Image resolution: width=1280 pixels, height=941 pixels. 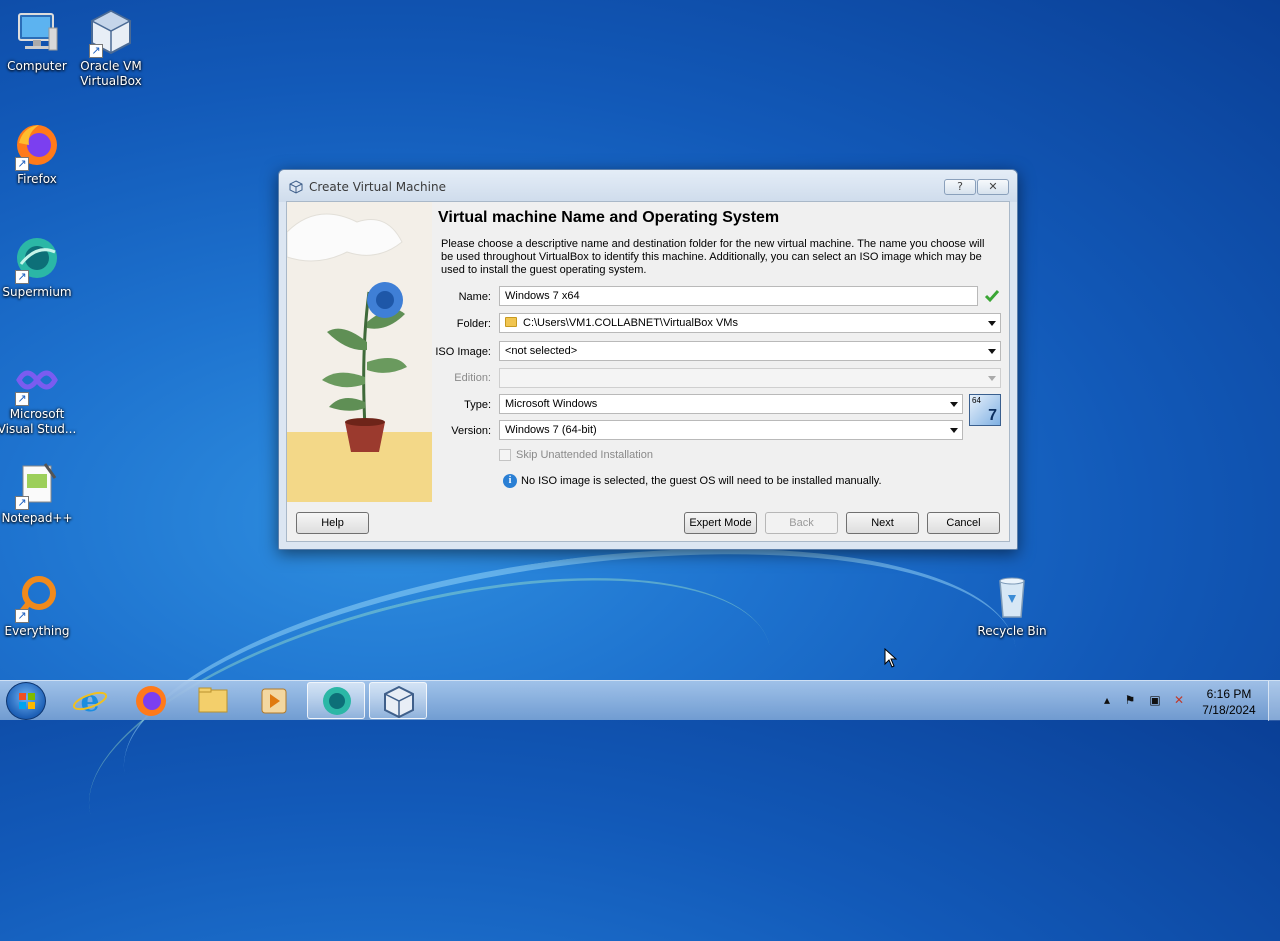 What do you see at coordinates (1274, 701) in the screenshot?
I see `show-desktop-button` at bounding box center [1274, 701].